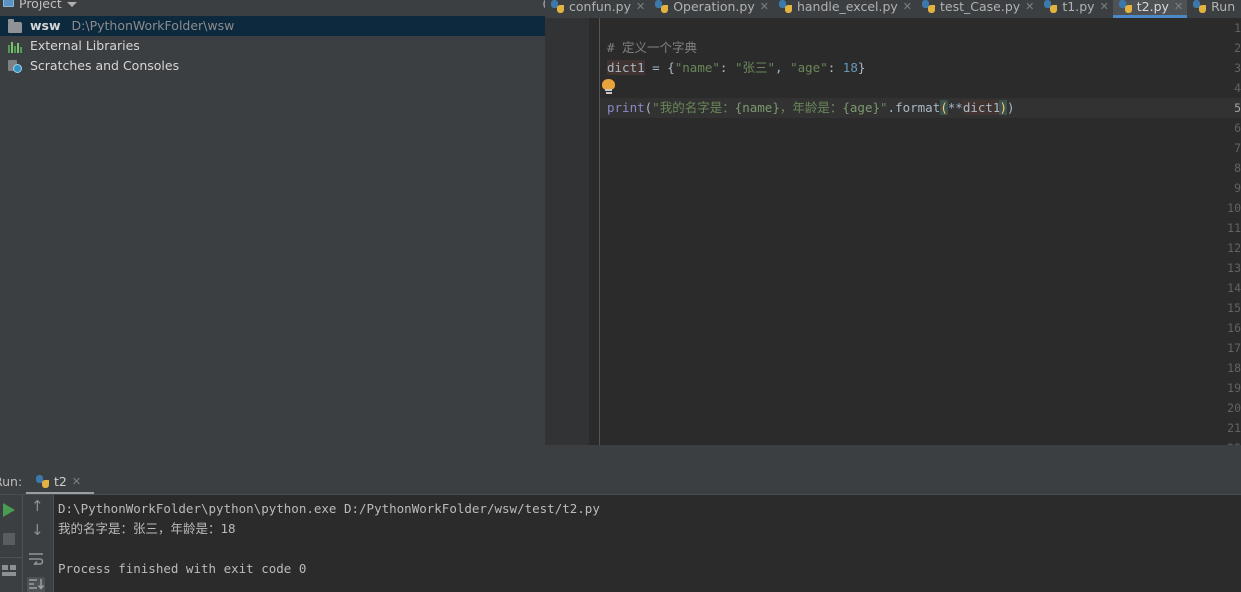  Describe the element at coordinates (693, 107) in the screenshot. I see `code-string-part-a: "我的名字是：` at that location.